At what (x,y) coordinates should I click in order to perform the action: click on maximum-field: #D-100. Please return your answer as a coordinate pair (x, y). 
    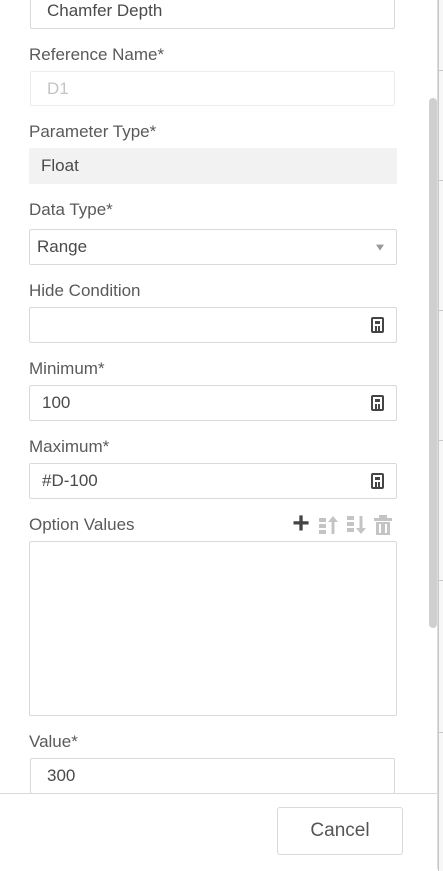
    Looking at the image, I should click on (213, 481).